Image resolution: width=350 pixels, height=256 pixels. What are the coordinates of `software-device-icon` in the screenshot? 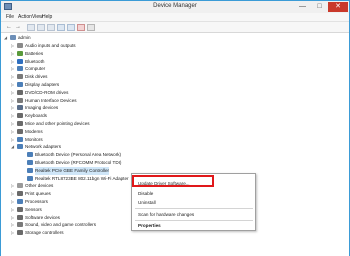 It's located at (20, 217).